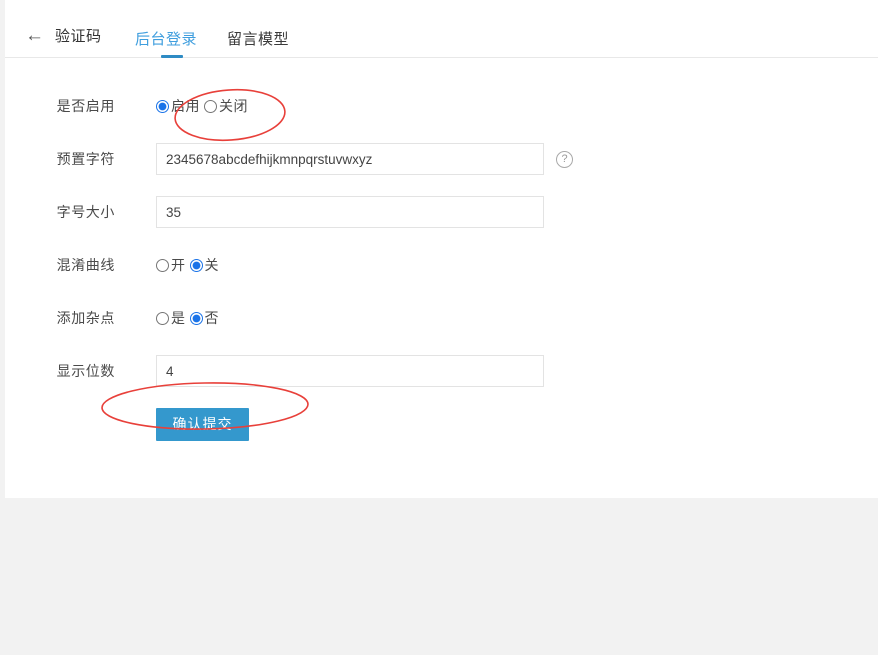 Image resolution: width=878 pixels, height=655 pixels. I want to click on radio-label-curve-on: 开, so click(178, 265).